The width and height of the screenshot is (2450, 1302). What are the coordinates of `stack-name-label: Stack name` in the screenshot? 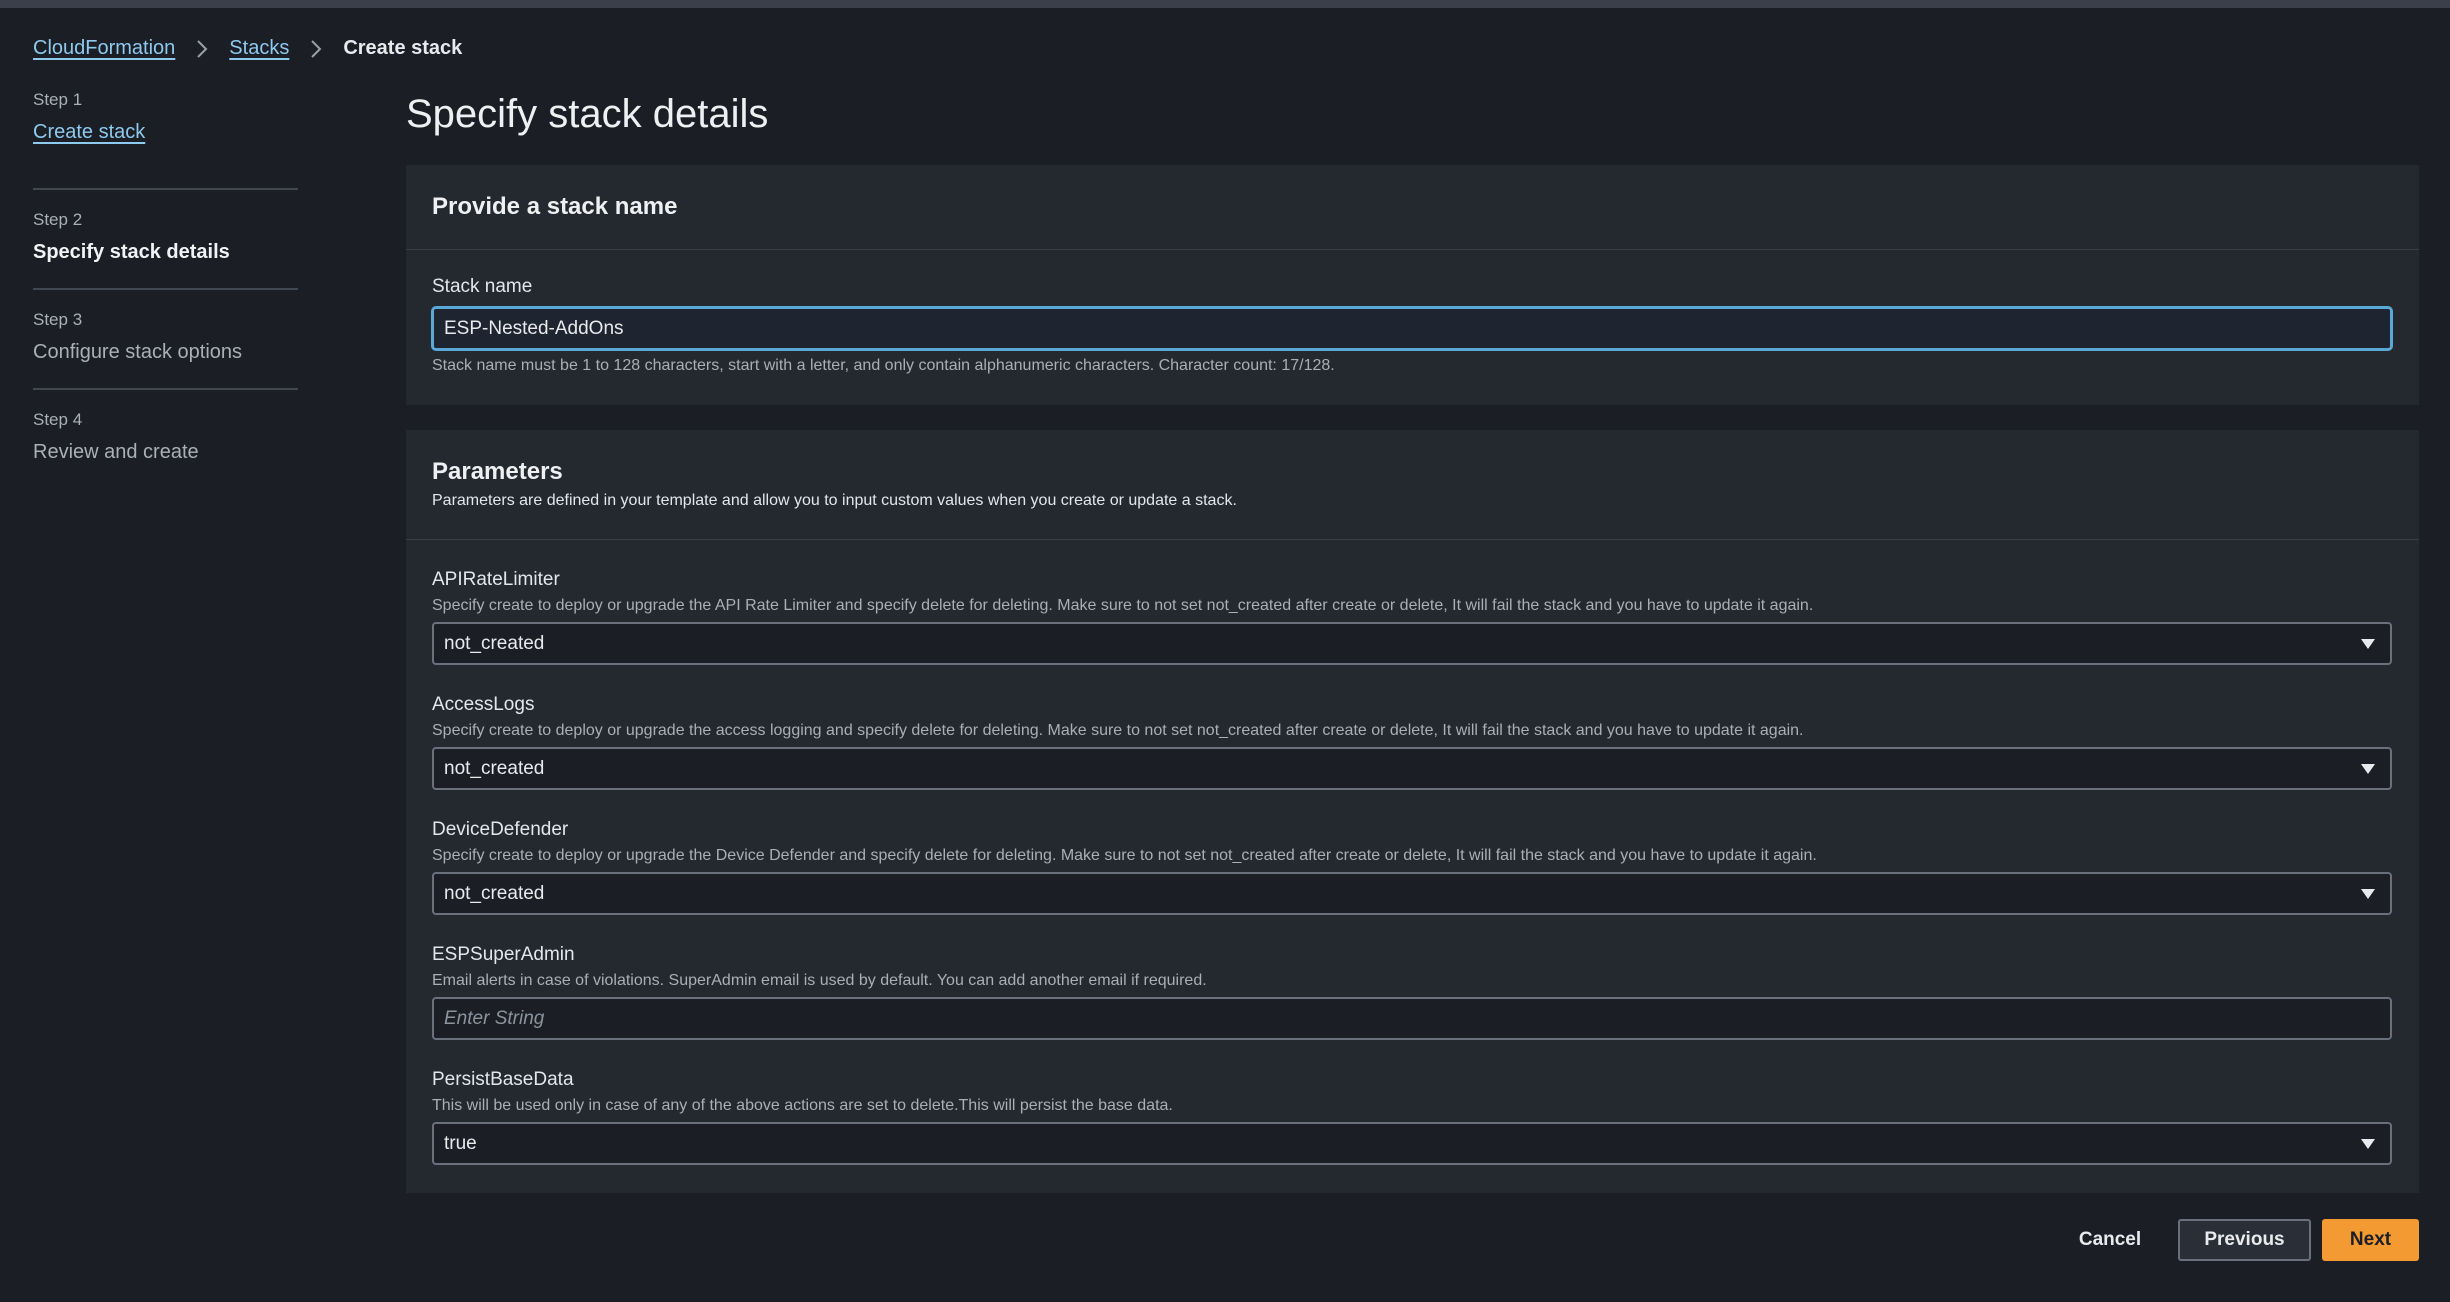 It's located at (482, 286).